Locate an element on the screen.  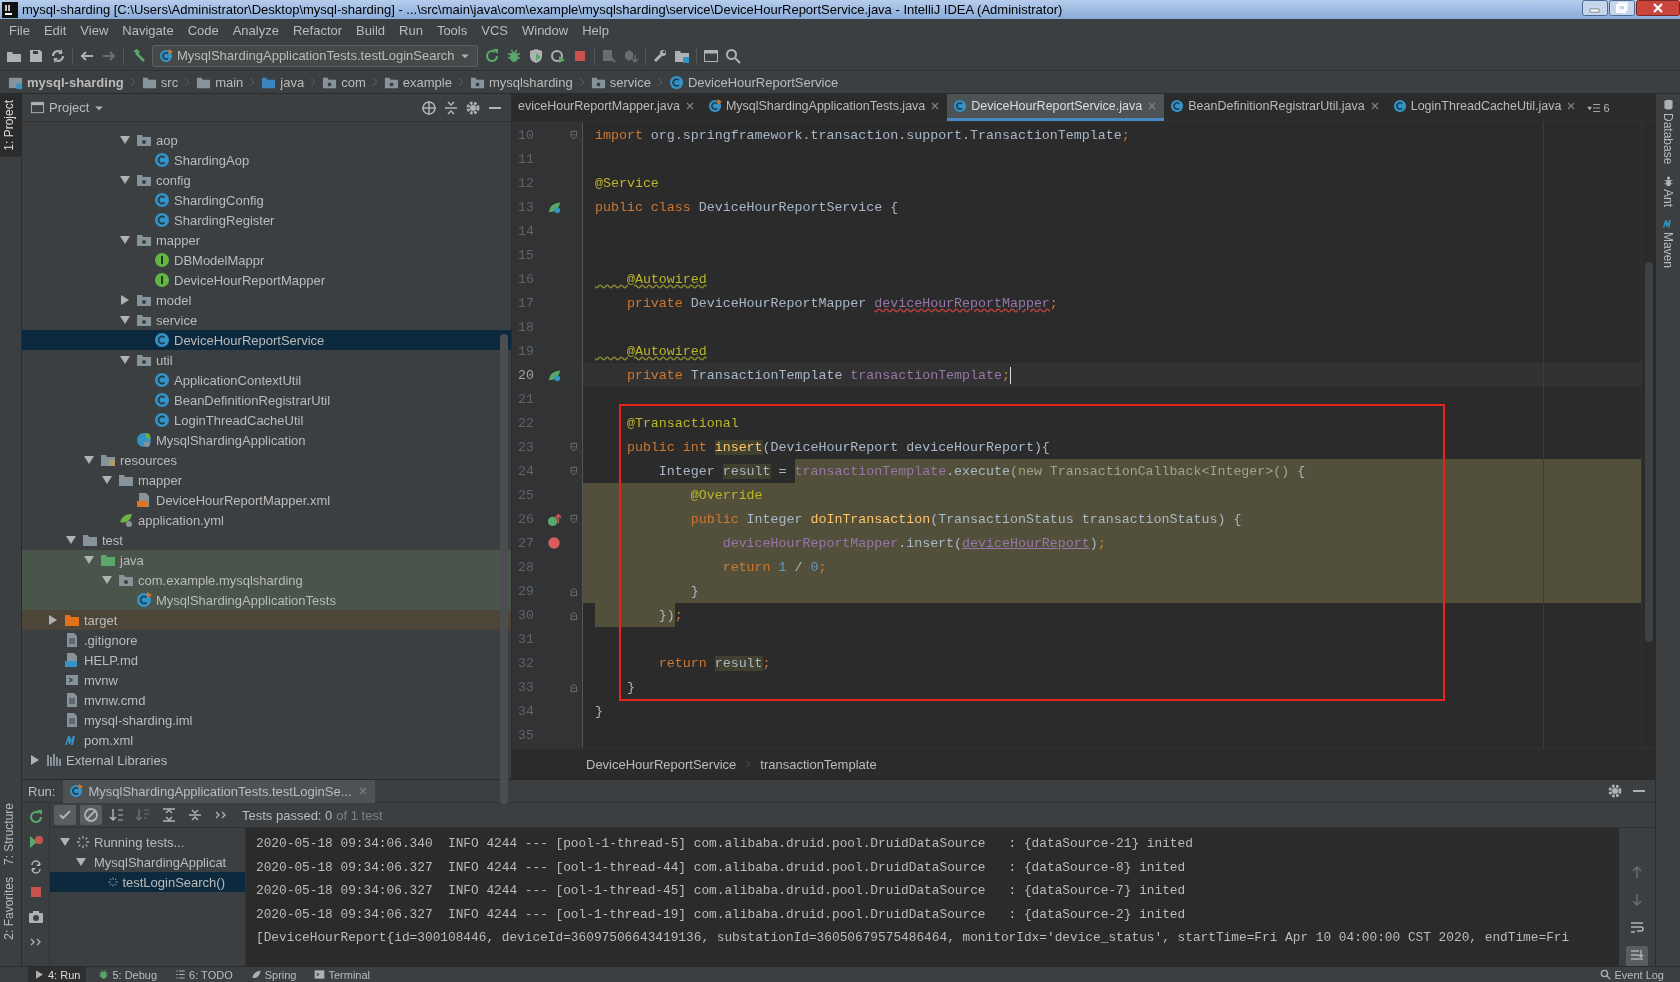
save-icon is located at coordinates (36, 55).